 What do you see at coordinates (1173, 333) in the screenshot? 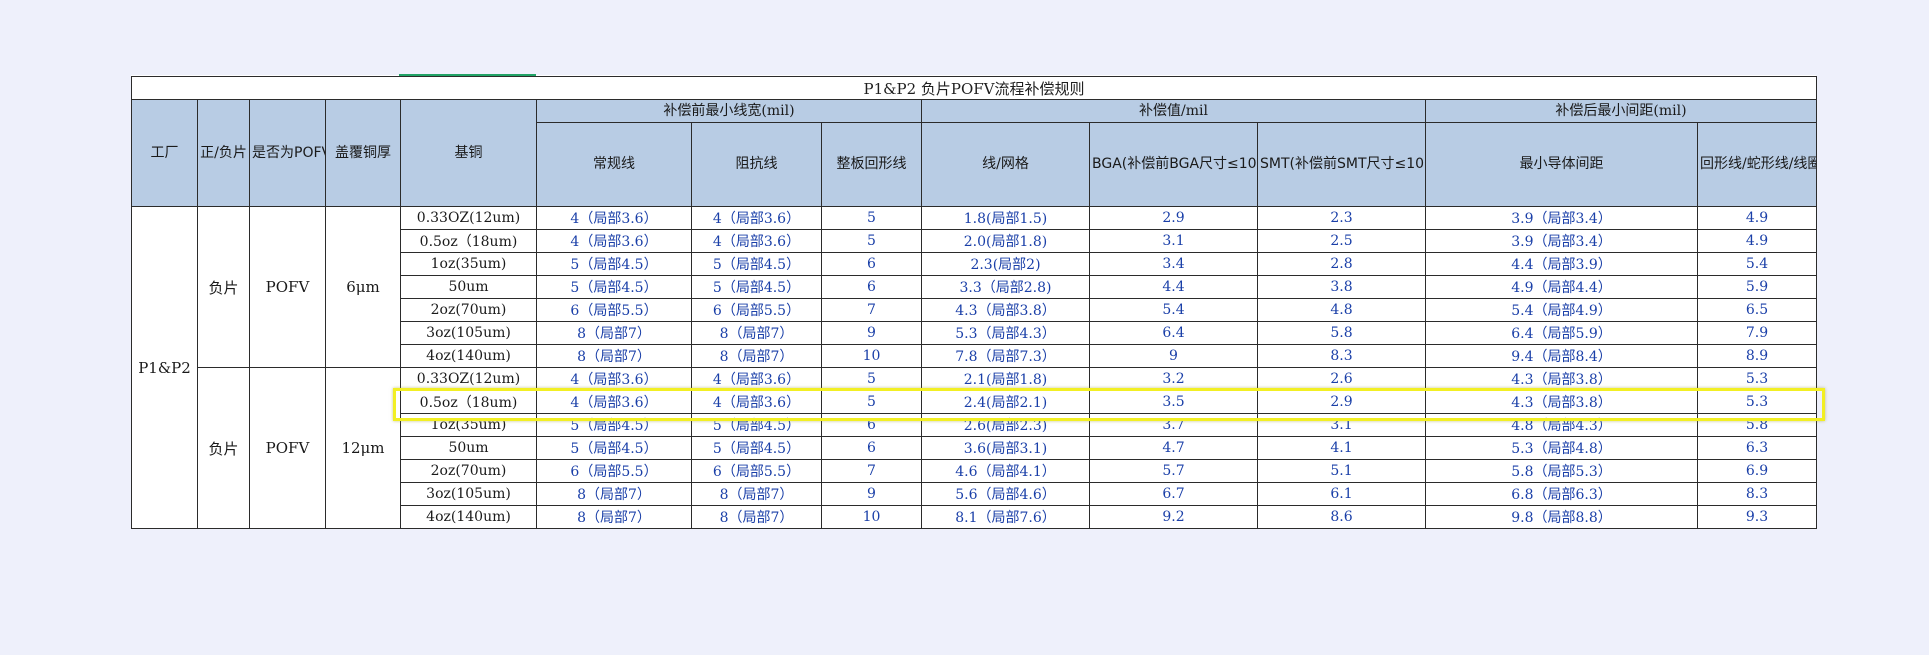
I see `table-cell: 6.4` at bounding box center [1173, 333].